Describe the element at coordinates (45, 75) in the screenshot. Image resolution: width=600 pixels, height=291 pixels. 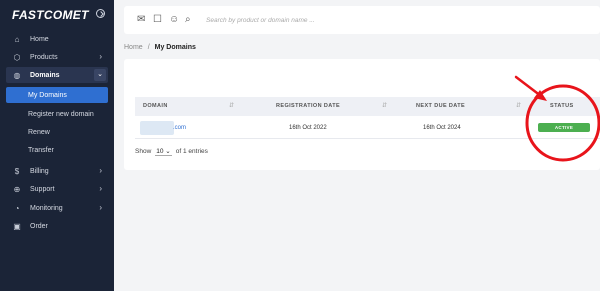
I see `sidebar-item-label: Domains` at that location.